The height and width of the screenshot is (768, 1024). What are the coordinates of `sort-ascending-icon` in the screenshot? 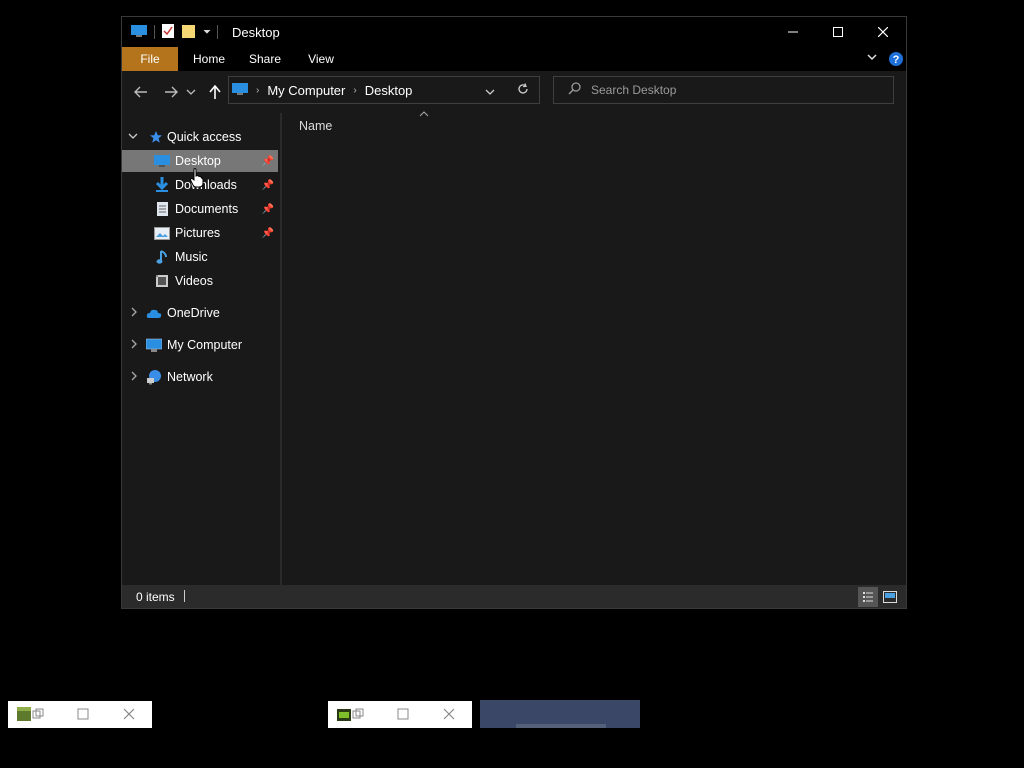 It's located at (424, 114).